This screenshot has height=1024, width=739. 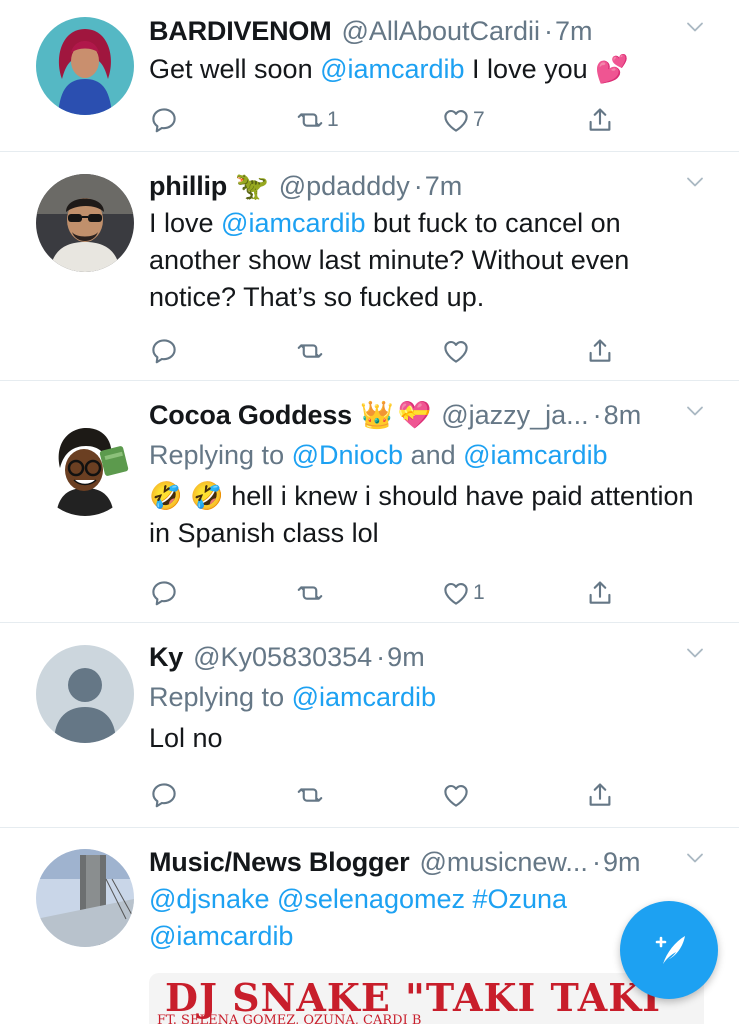 I want to click on replying-to: Replying to @Dniocb and @iamcardib, so click(x=434, y=455).